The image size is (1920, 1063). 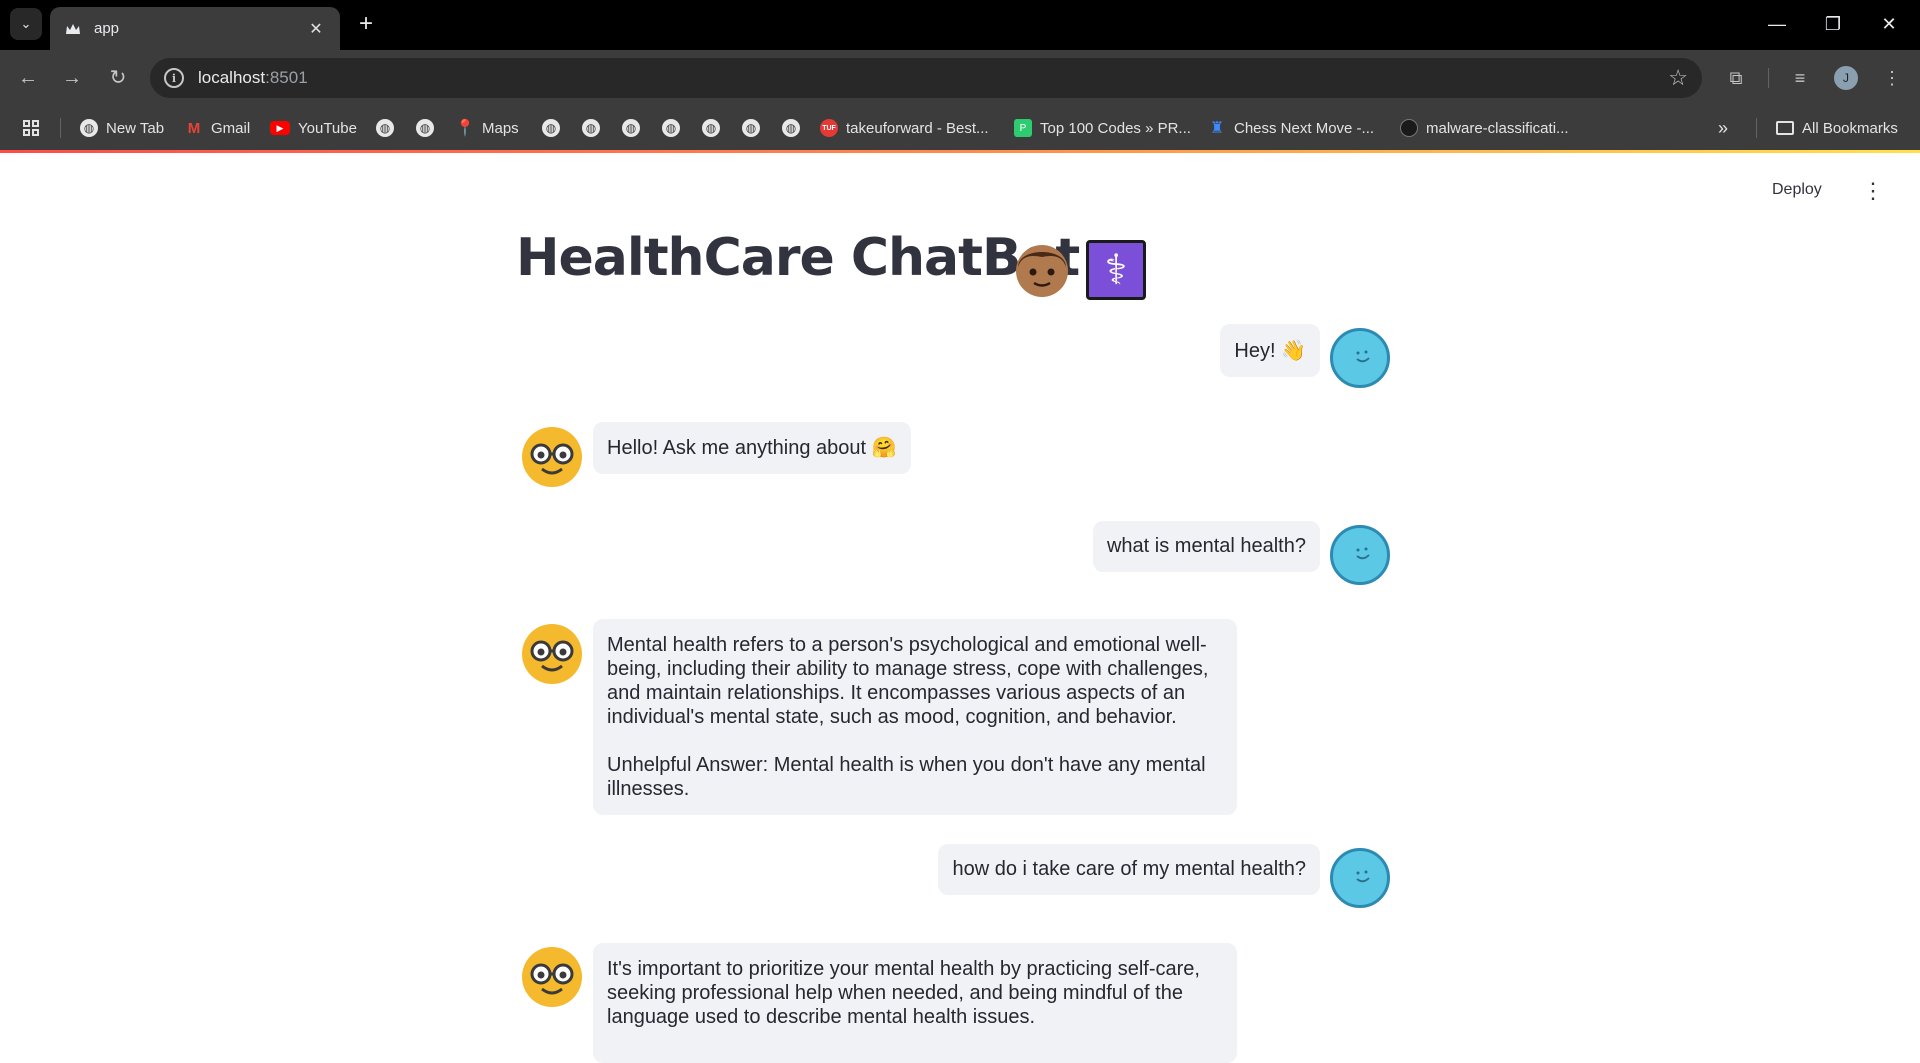 I want to click on address-bar: i localhost:8501 ☆, so click(x=926, y=78).